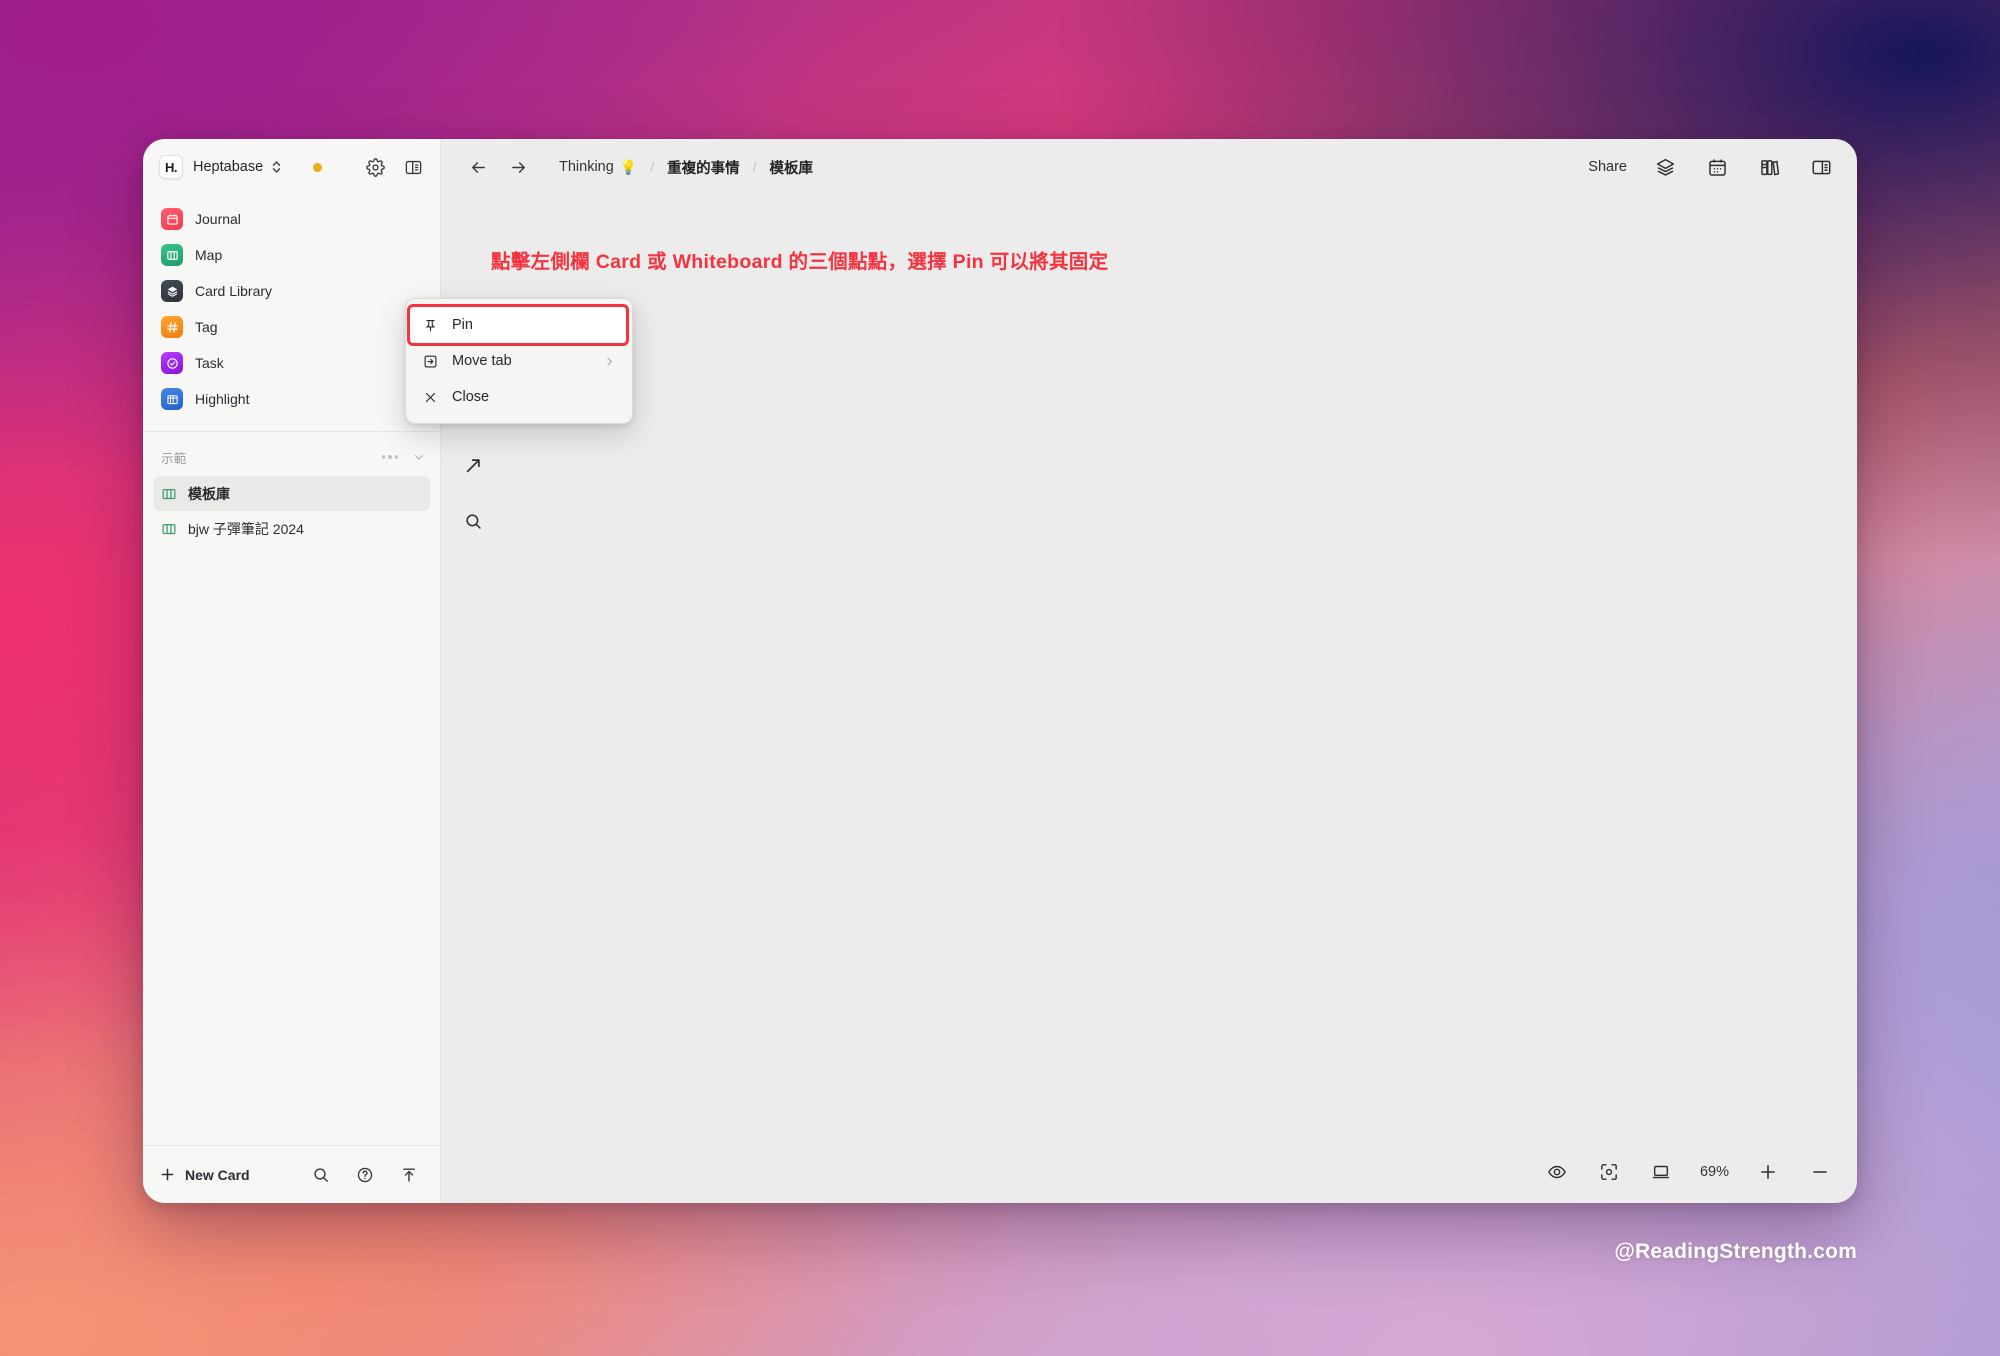 This screenshot has height=1356, width=2000. What do you see at coordinates (375, 167) in the screenshot?
I see `gear-icon` at bounding box center [375, 167].